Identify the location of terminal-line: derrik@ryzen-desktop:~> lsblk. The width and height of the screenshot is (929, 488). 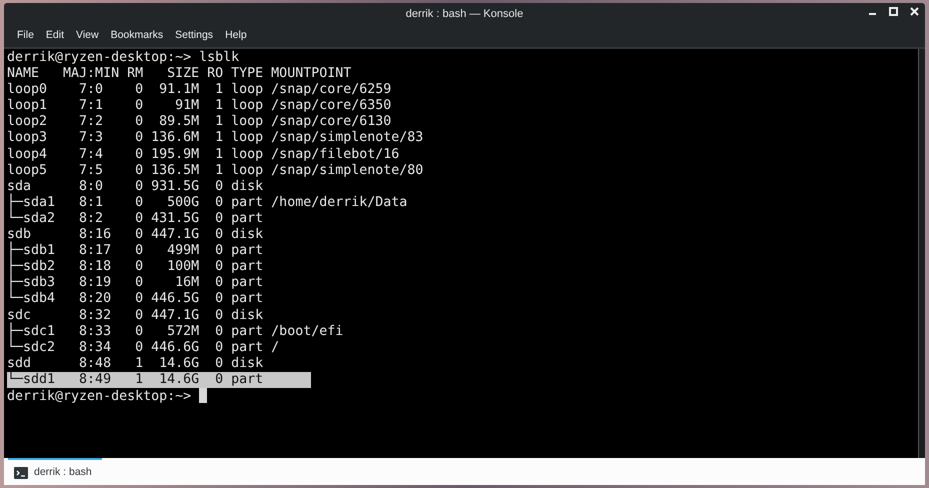
(123, 58).